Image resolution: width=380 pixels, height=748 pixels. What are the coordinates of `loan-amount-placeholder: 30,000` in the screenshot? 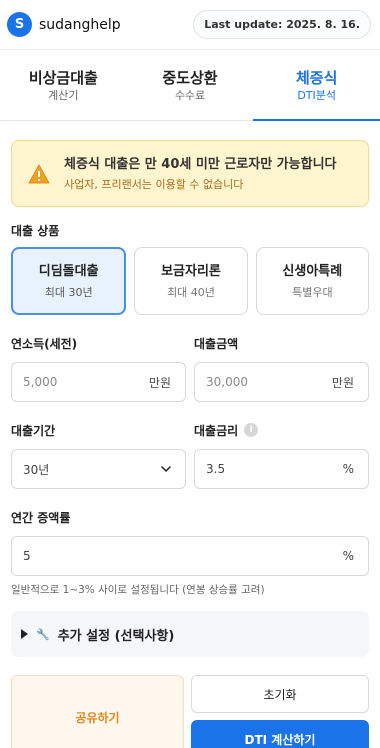 It's located at (227, 382).